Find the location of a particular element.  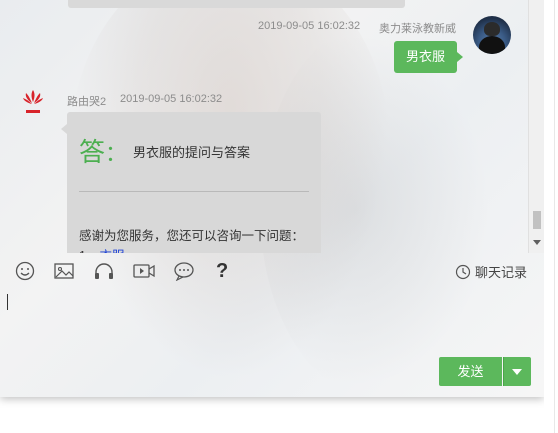

message-input is located at coordinates (272, 319).